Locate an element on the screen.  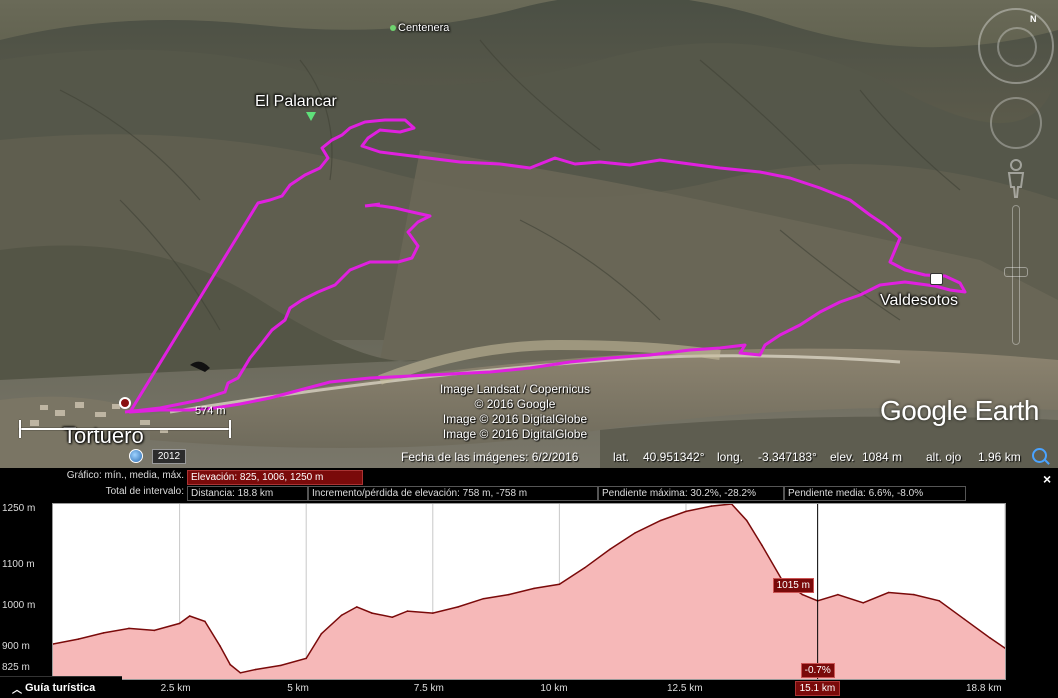
compass-center-icon is located at coordinates (1017, 47).